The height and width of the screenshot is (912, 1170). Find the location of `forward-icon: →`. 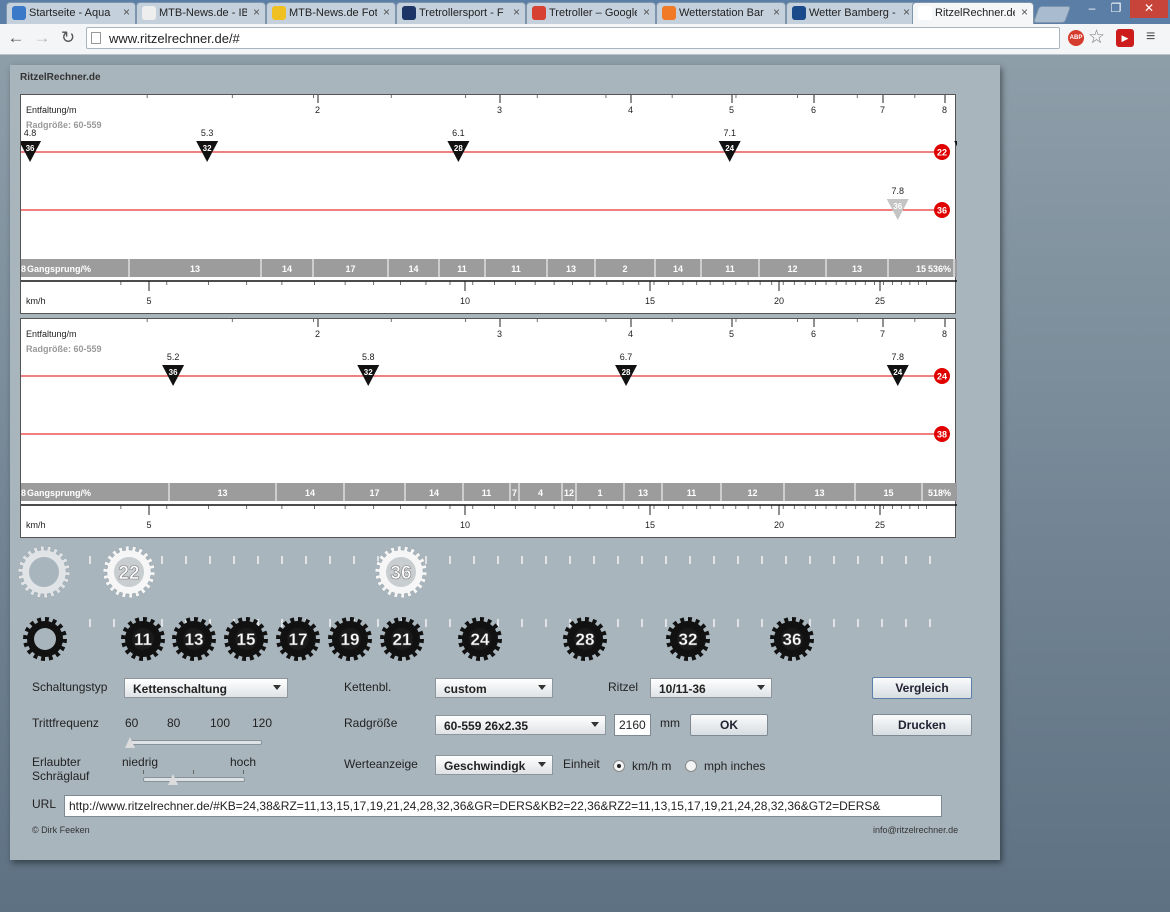

forward-icon: → is located at coordinates (42, 38).